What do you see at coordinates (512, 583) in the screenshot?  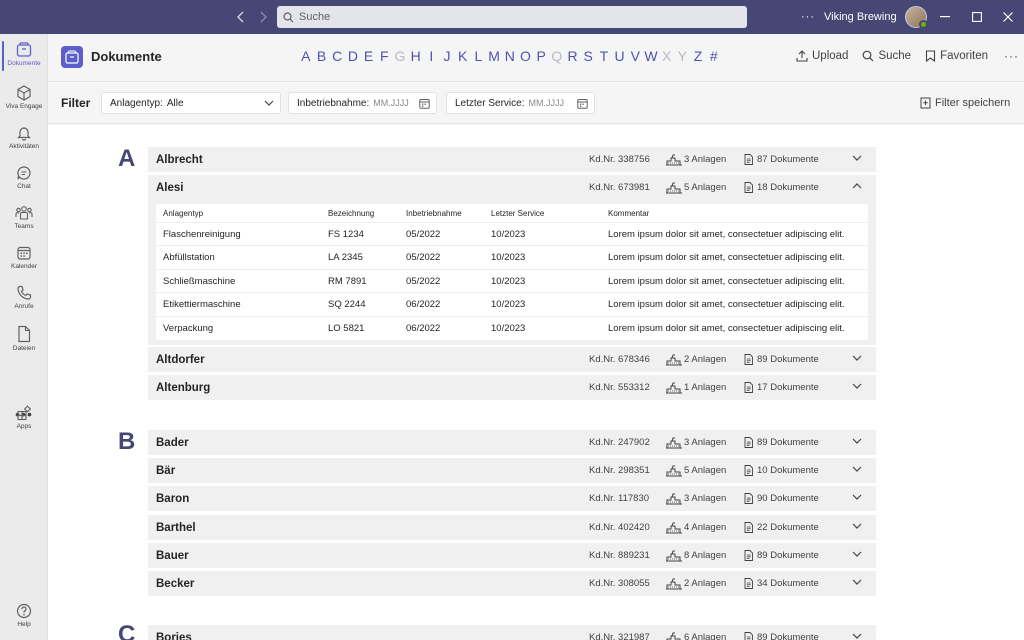 I see `customer-row: Becker Kd.Nr. 308055 2 Anlagen 34 Dokumente` at bounding box center [512, 583].